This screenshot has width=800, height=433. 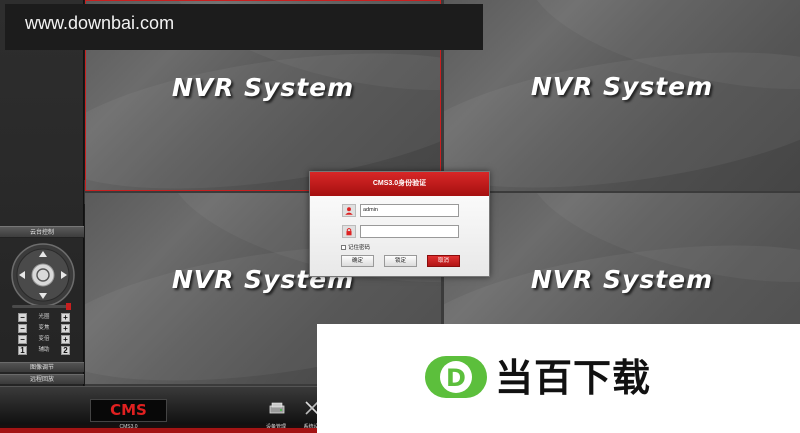 I want to click on focus-plus-button: +, so click(x=65, y=339).